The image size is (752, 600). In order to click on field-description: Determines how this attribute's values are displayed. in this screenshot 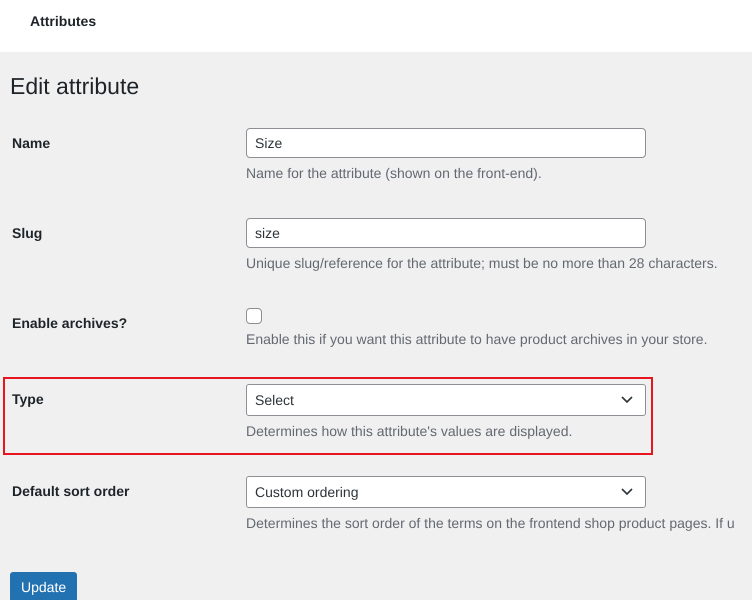, I will do `click(409, 431)`.